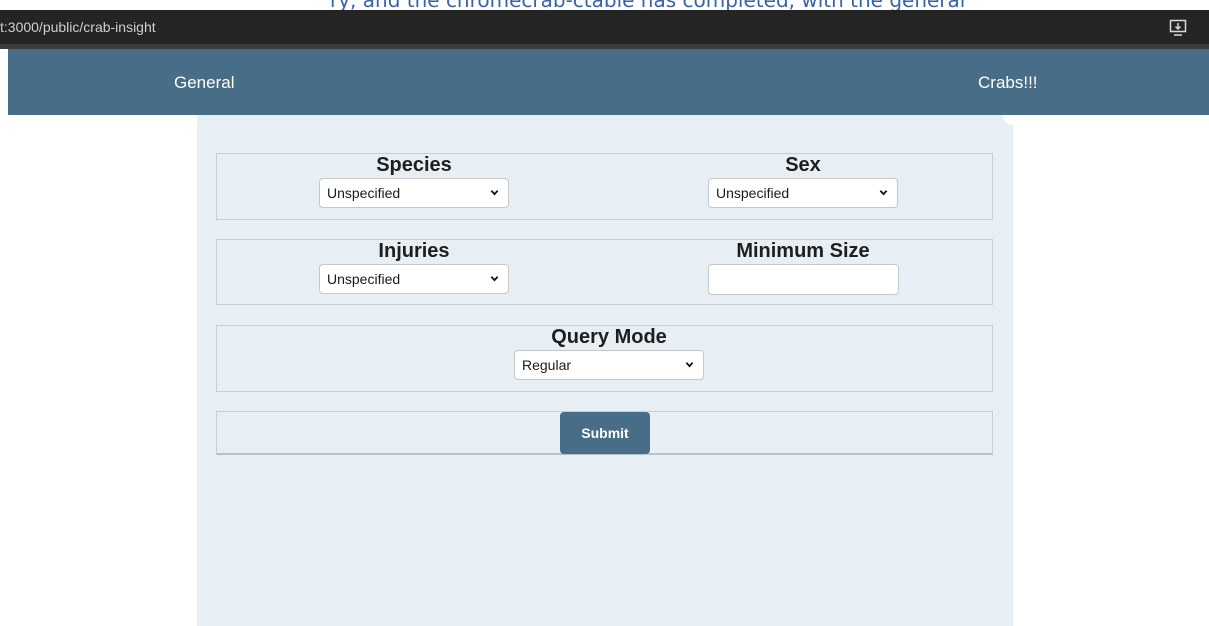 This screenshot has width=1209, height=626. I want to click on species-sex-group: Species Unspecified Sex Unspecified, so click(604, 186).